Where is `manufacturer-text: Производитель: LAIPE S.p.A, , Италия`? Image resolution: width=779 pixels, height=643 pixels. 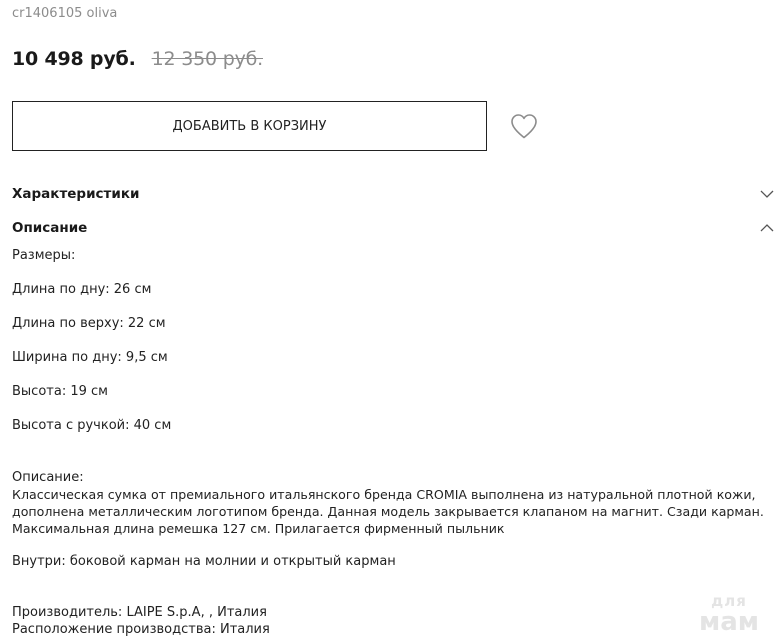 manufacturer-text: Производитель: LAIPE S.p.A, , Италия is located at coordinates (139, 612).